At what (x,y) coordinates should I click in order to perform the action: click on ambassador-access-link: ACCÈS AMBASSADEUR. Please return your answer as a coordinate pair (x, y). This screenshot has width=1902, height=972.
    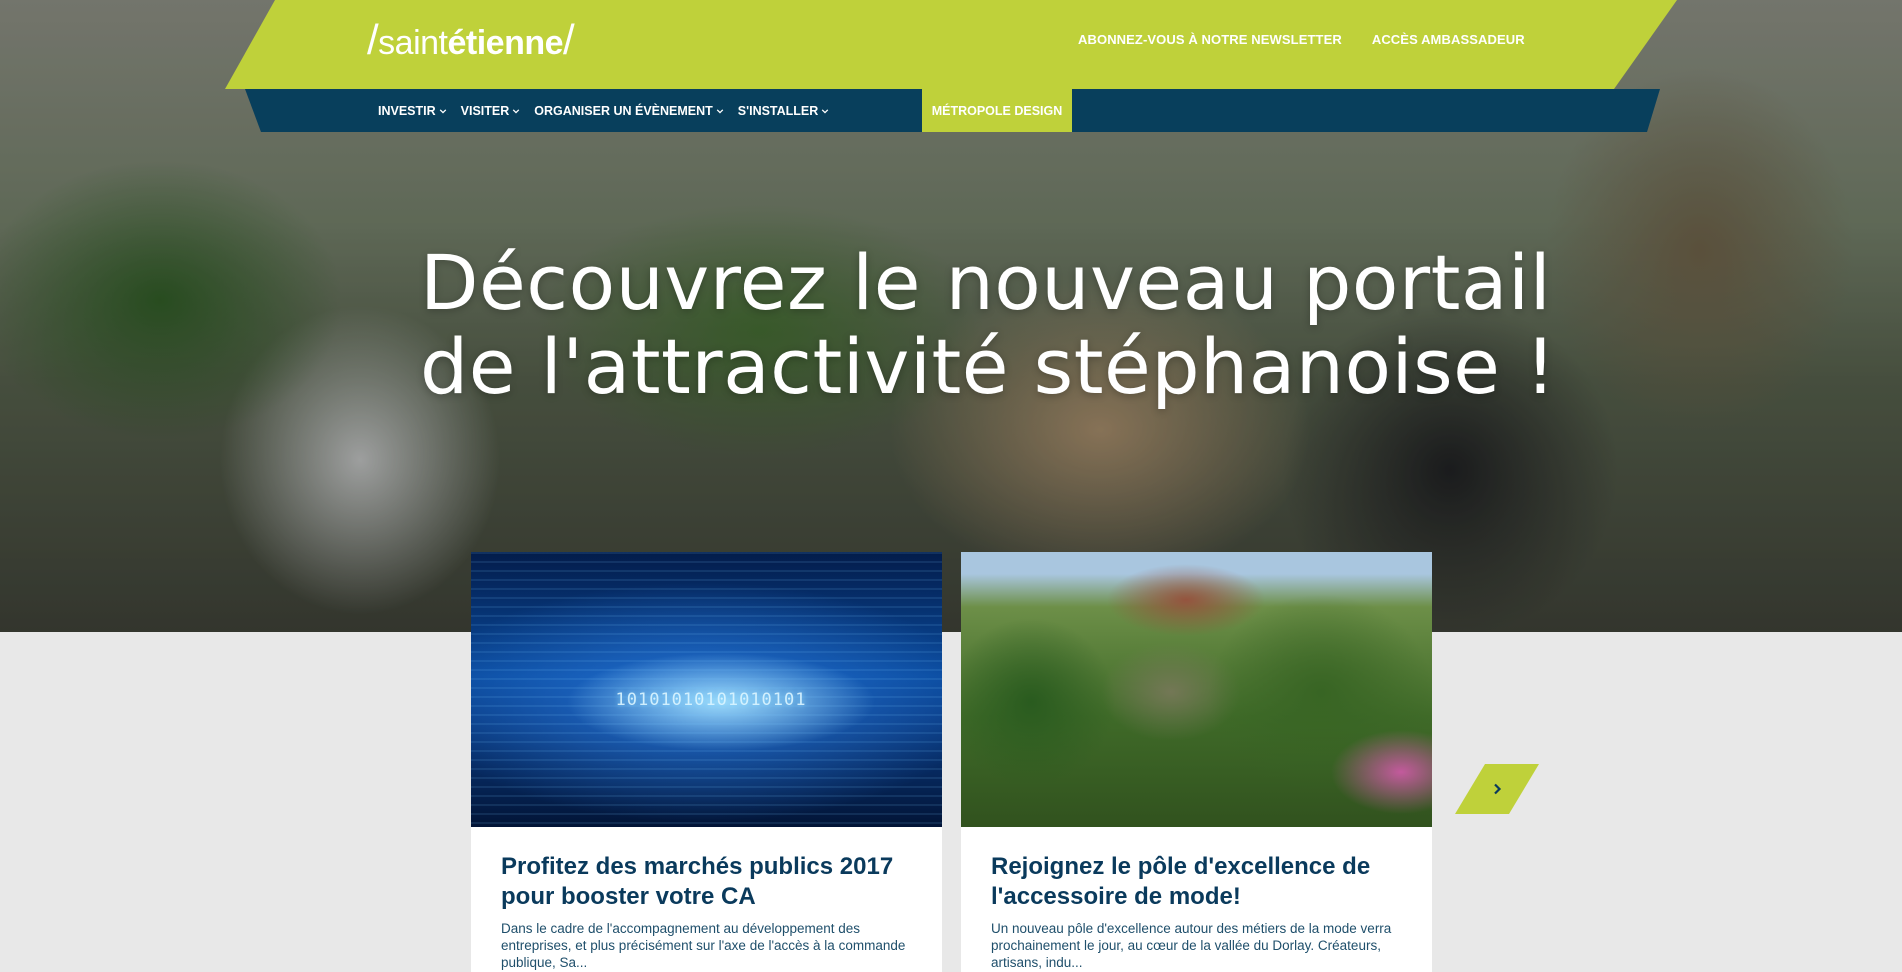
    Looking at the image, I should click on (1448, 39).